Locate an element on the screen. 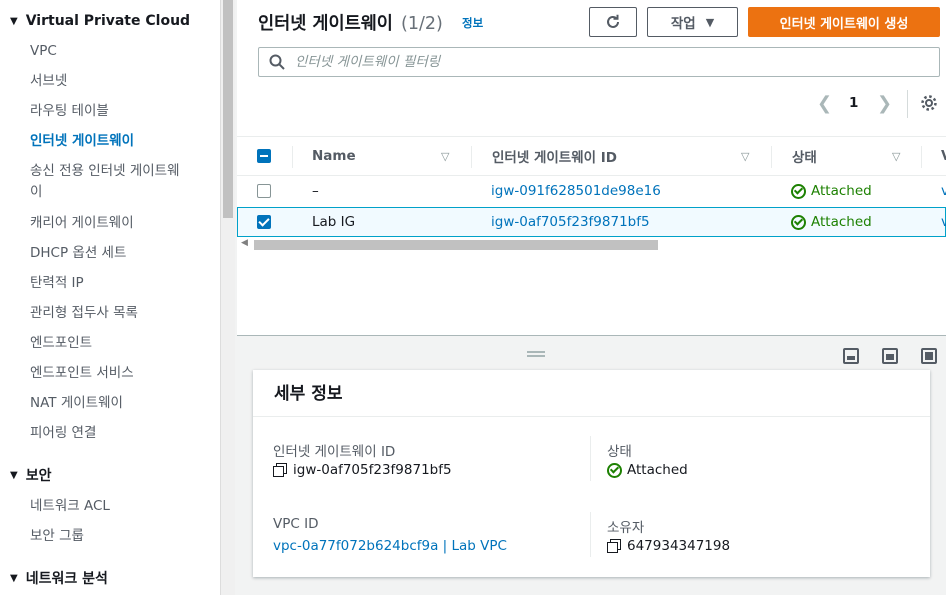 The width and height of the screenshot is (946, 595). sidebar-item-endpoint-services: 엔드포인트 서비스 is located at coordinates (117, 373).